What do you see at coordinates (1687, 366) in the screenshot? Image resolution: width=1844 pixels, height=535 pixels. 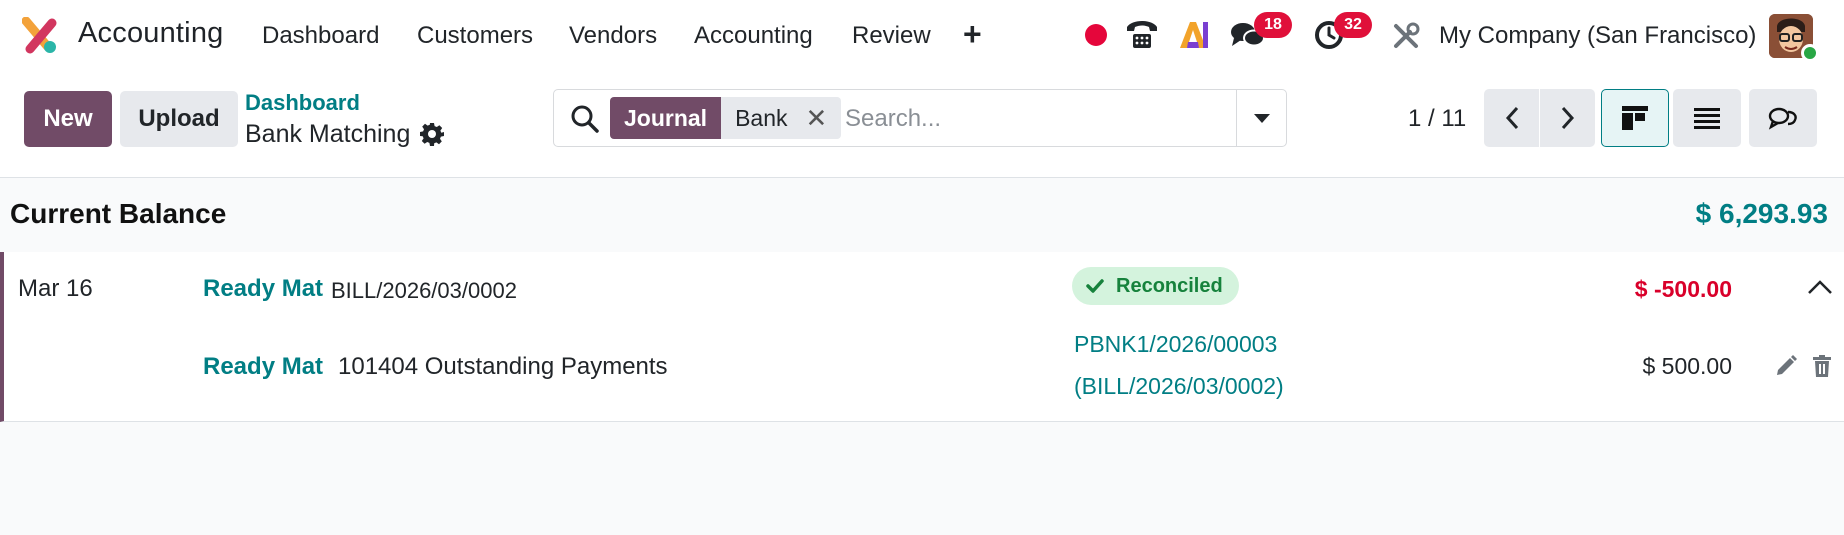 I see `line-amount: $ 500.00` at bounding box center [1687, 366].